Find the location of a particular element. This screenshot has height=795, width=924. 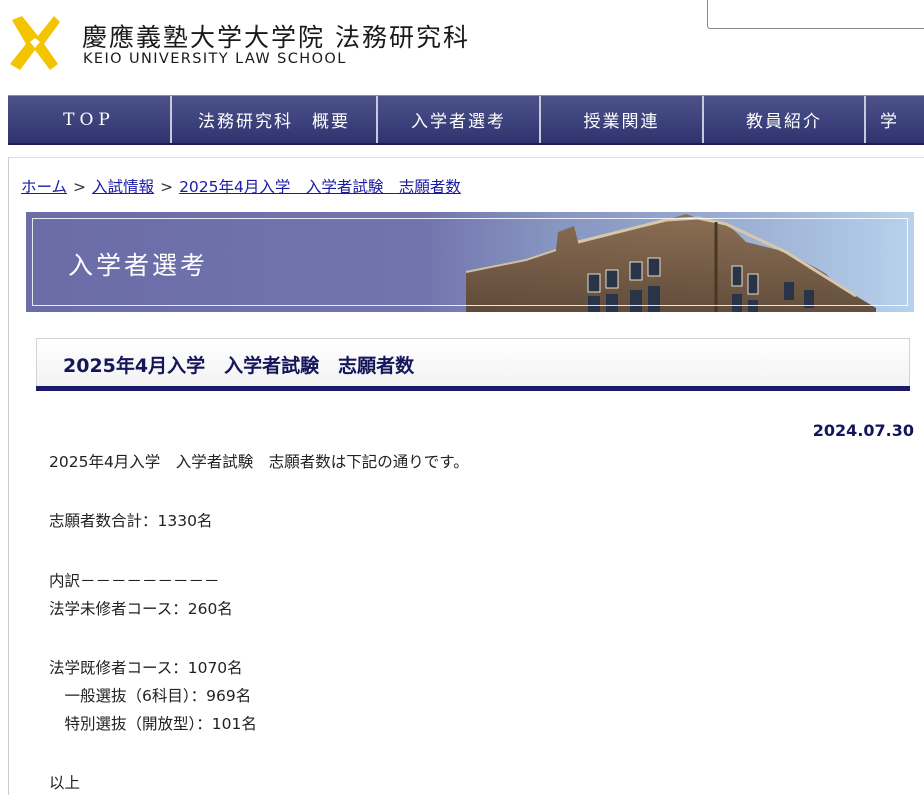

nav-item-admissions: 入学者選考 is located at coordinates (459, 119).